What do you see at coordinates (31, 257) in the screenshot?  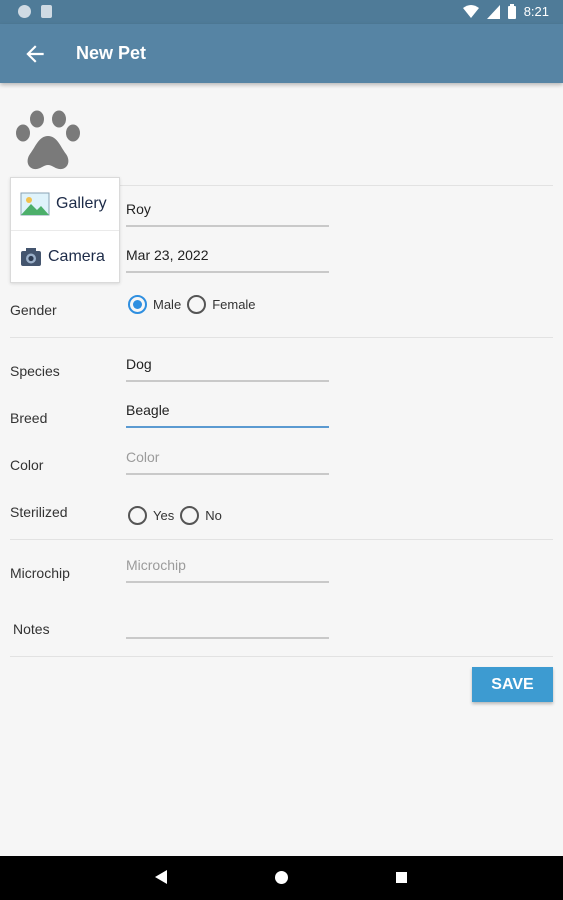 I see `camera-icon` at bounding box center [31, 257].